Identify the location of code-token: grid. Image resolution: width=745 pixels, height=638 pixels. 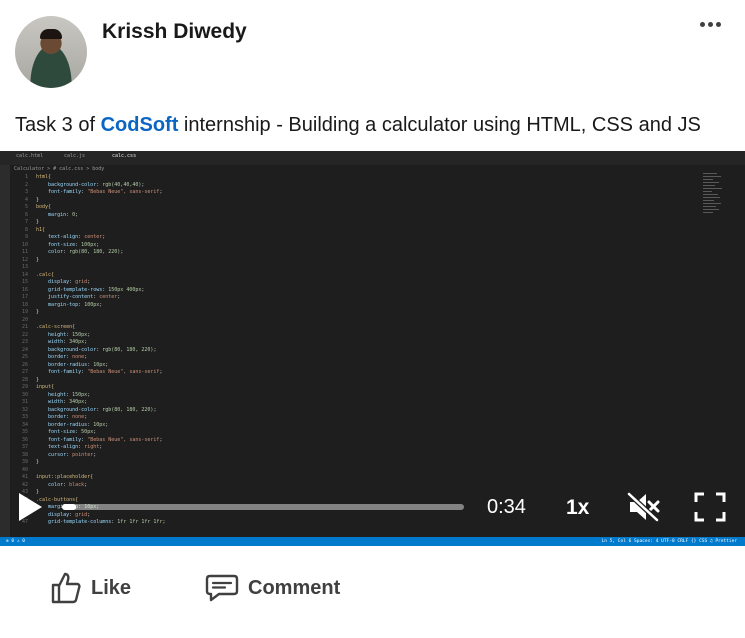
(81, 282).